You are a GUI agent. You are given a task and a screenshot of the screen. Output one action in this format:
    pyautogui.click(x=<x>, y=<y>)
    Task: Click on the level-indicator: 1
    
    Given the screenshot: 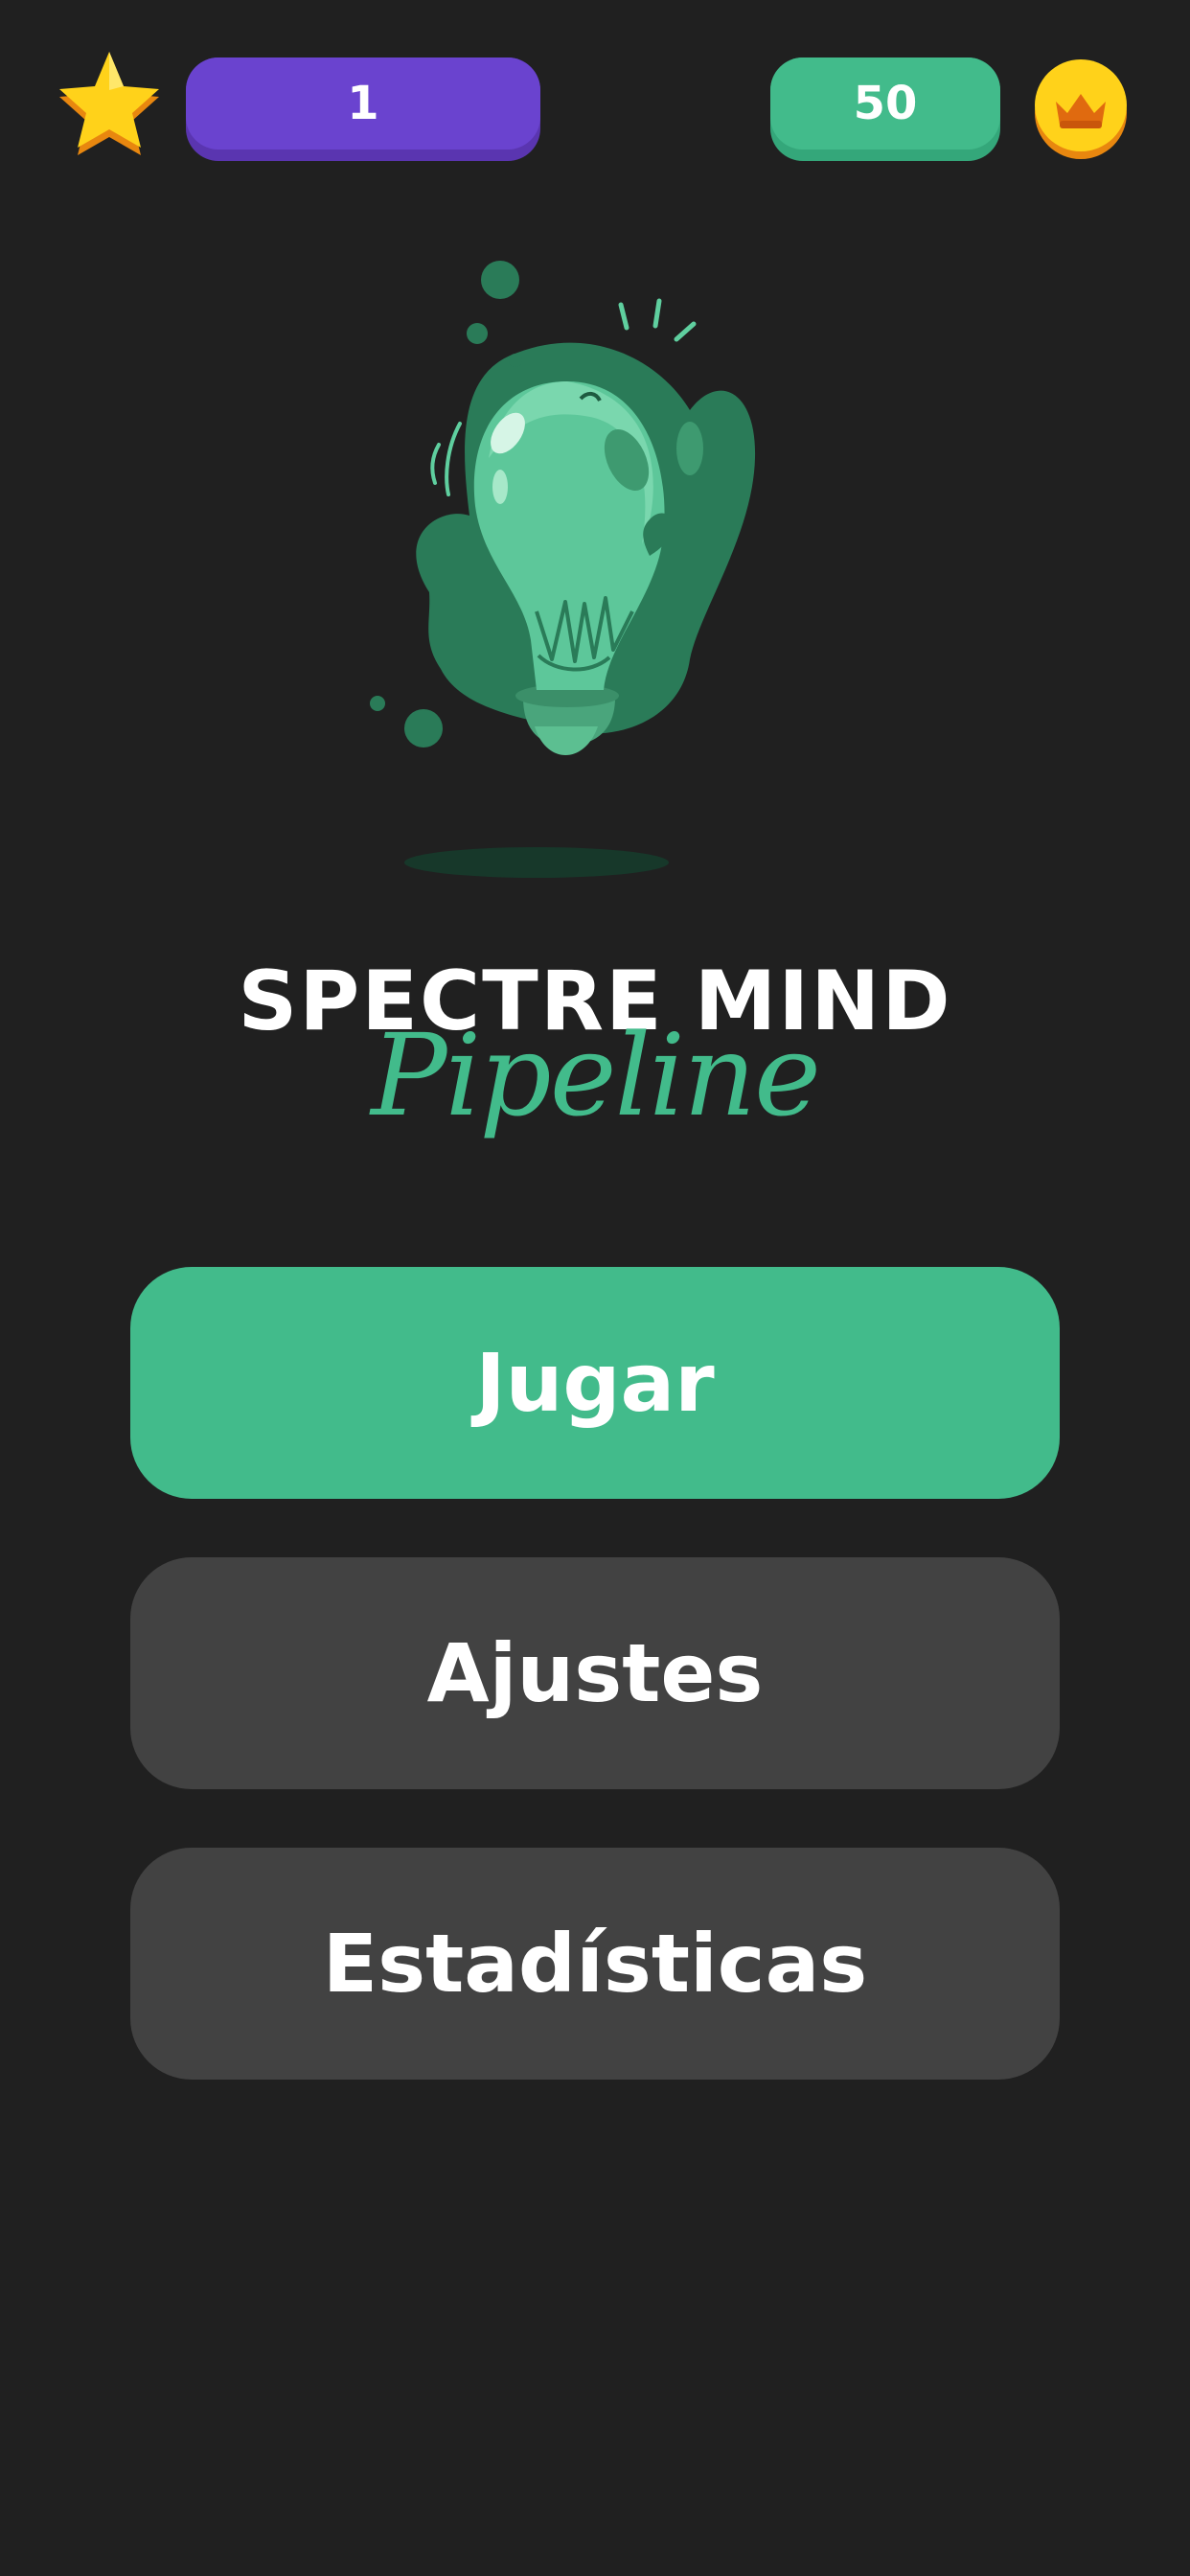 What is the action you would take?
    pyautogui.click(x=363, y=109)
    